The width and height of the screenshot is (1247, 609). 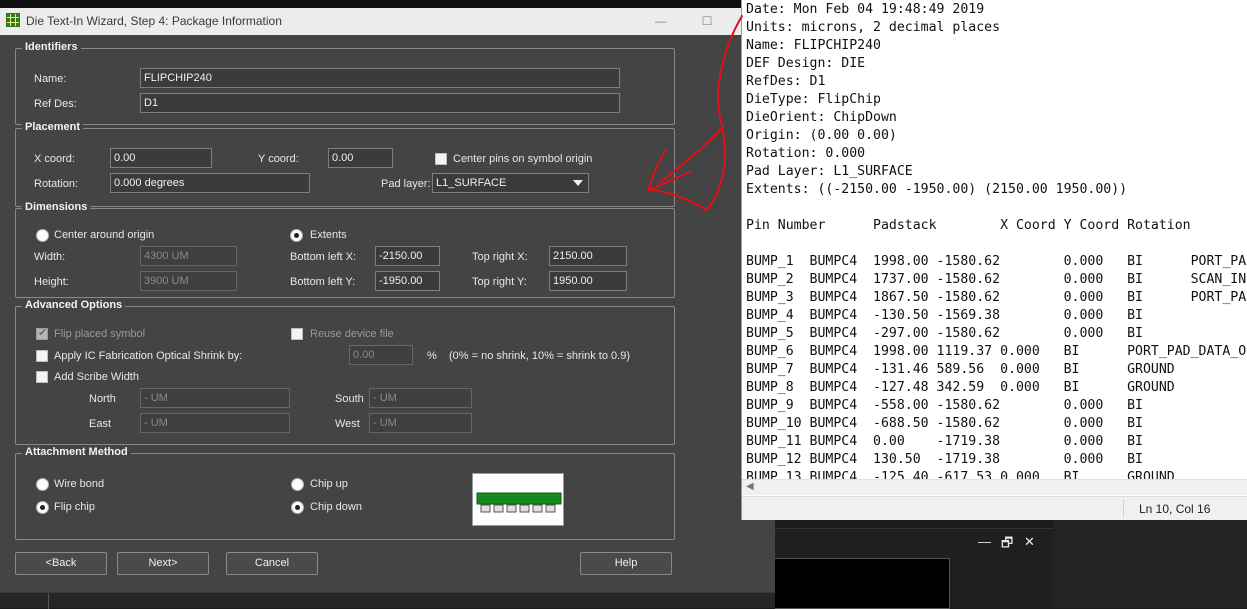 What do you see at coordinates (42, 507) in the screenshot?
I see `flip-chip-radio` at bounding box center [42, 507].